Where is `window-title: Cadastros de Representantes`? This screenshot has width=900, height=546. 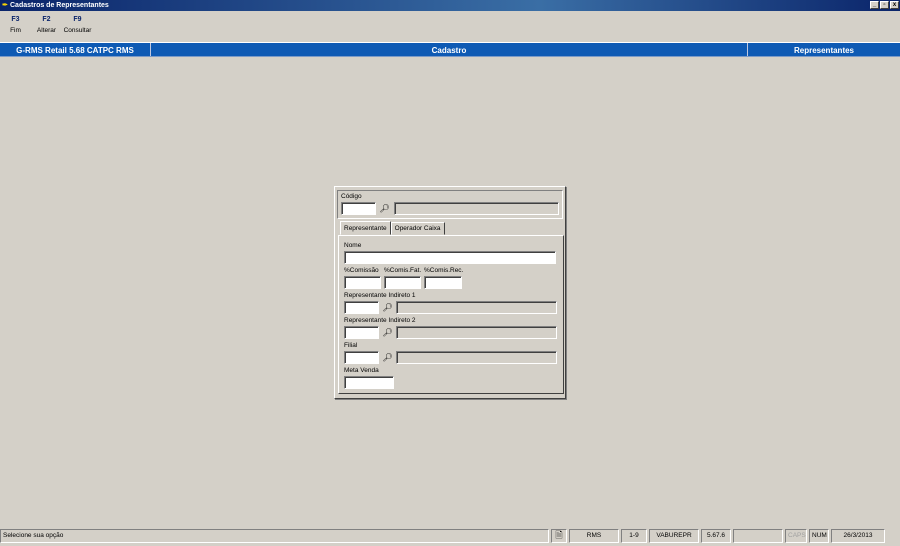
window-title: Cadastros de Representantes is located at coordinates (59, 5).